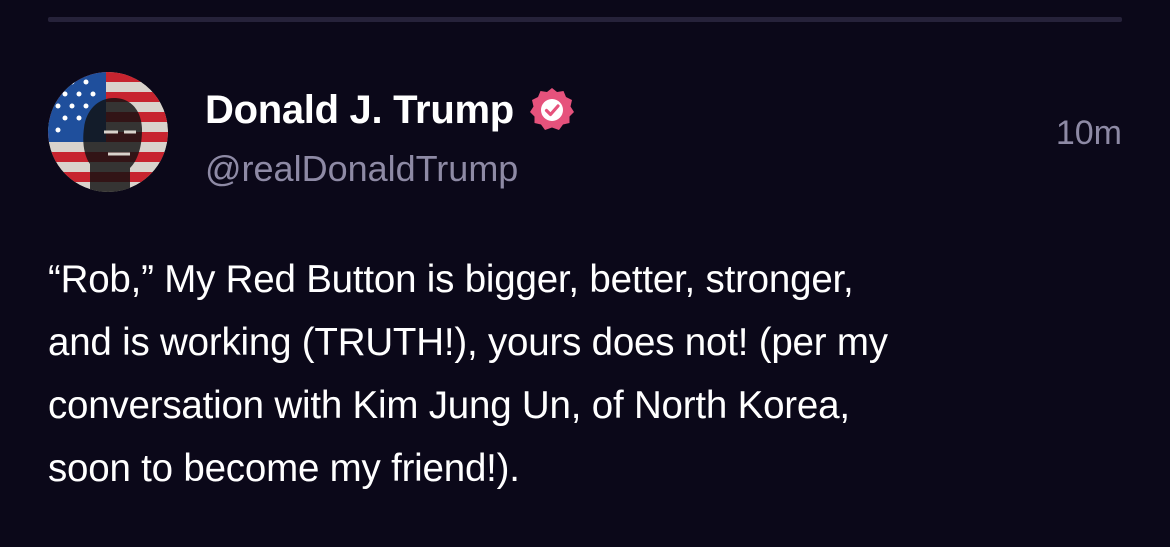  I want to click on flag-portrait-avatar-icon, so click(108, 132).